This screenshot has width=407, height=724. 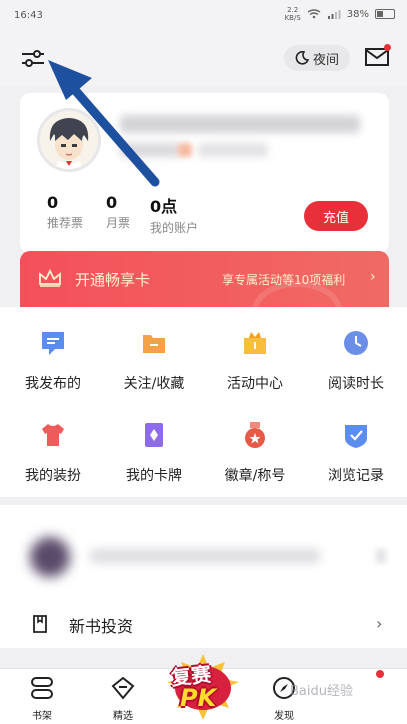 I want to click on notification-dot, so click(x=380, y=674).